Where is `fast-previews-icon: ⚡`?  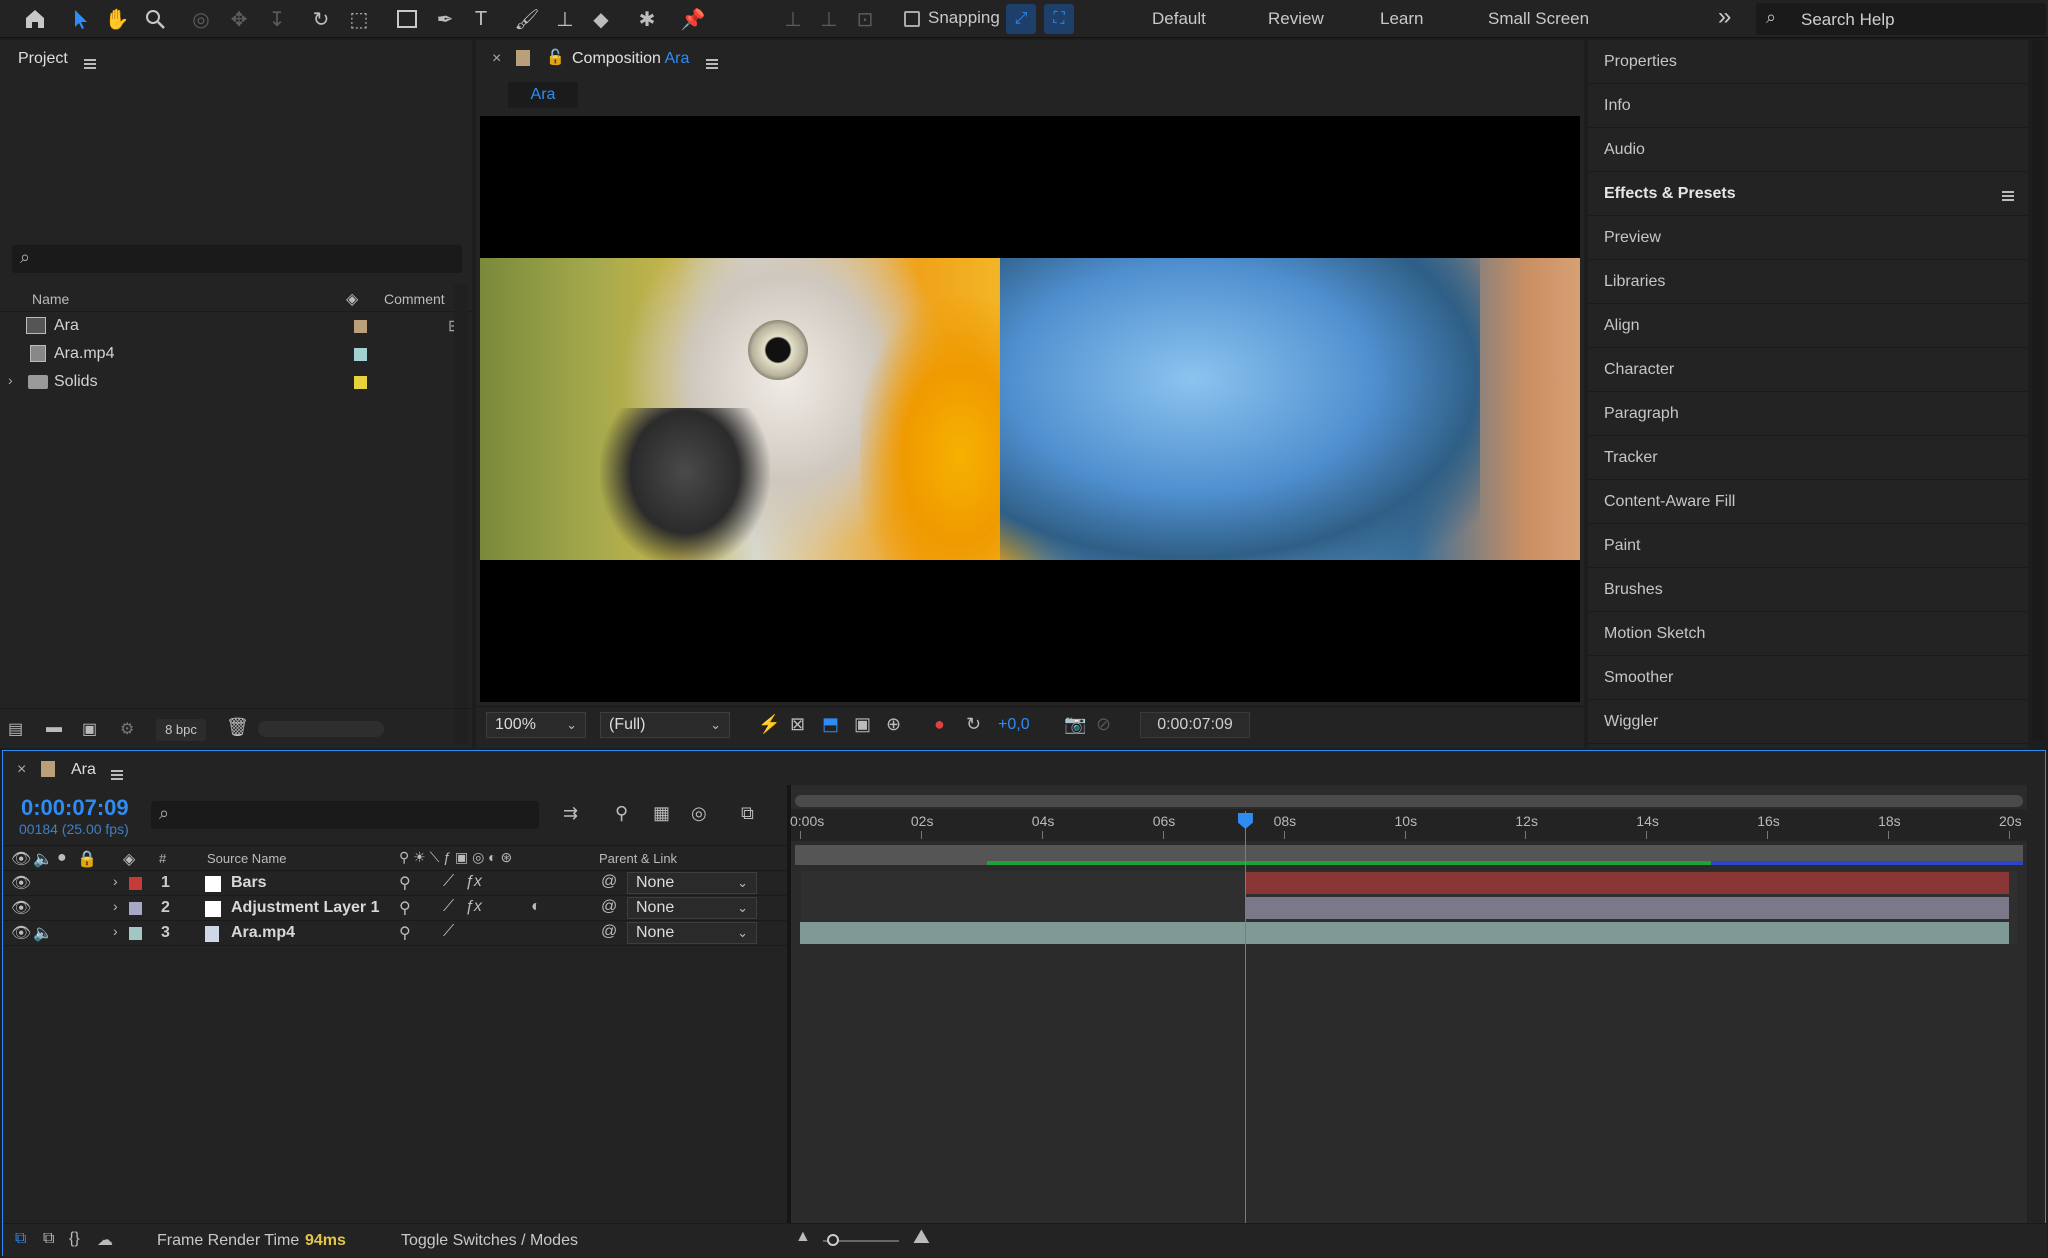 fast-previews-icon: ⚡ is located at coordinates (769, 724).